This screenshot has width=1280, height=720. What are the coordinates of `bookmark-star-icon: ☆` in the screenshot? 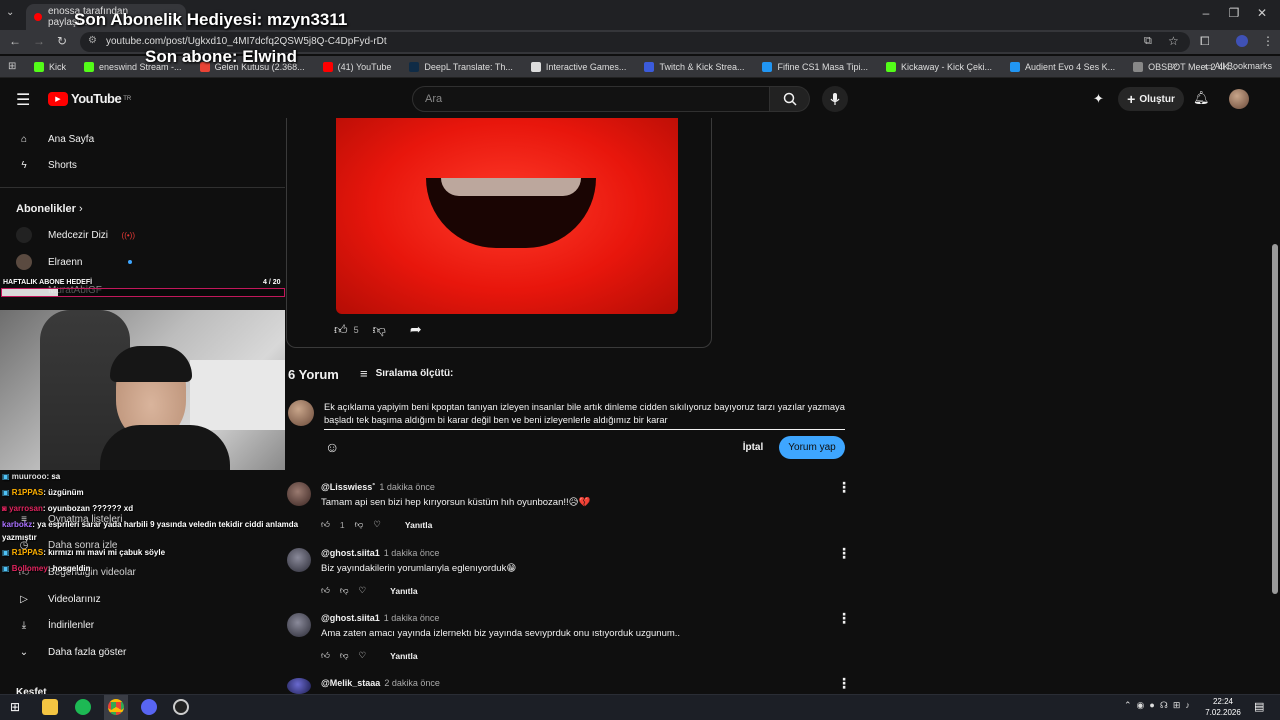 It's located at (1173, 41).